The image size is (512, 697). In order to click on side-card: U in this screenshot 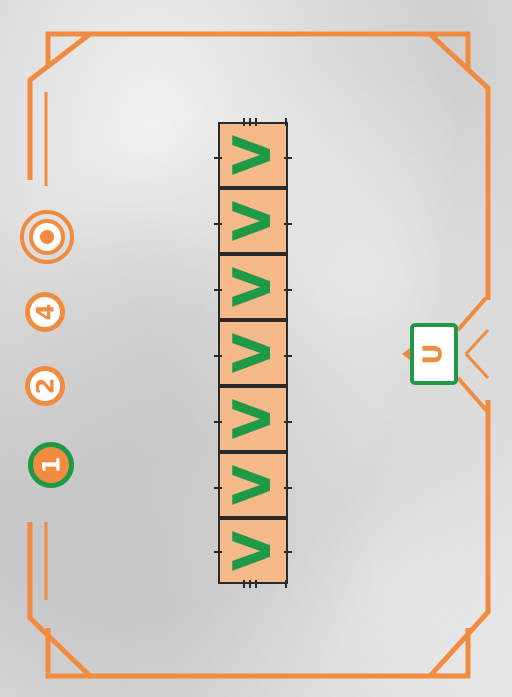, I will do `click(434, 354)`.